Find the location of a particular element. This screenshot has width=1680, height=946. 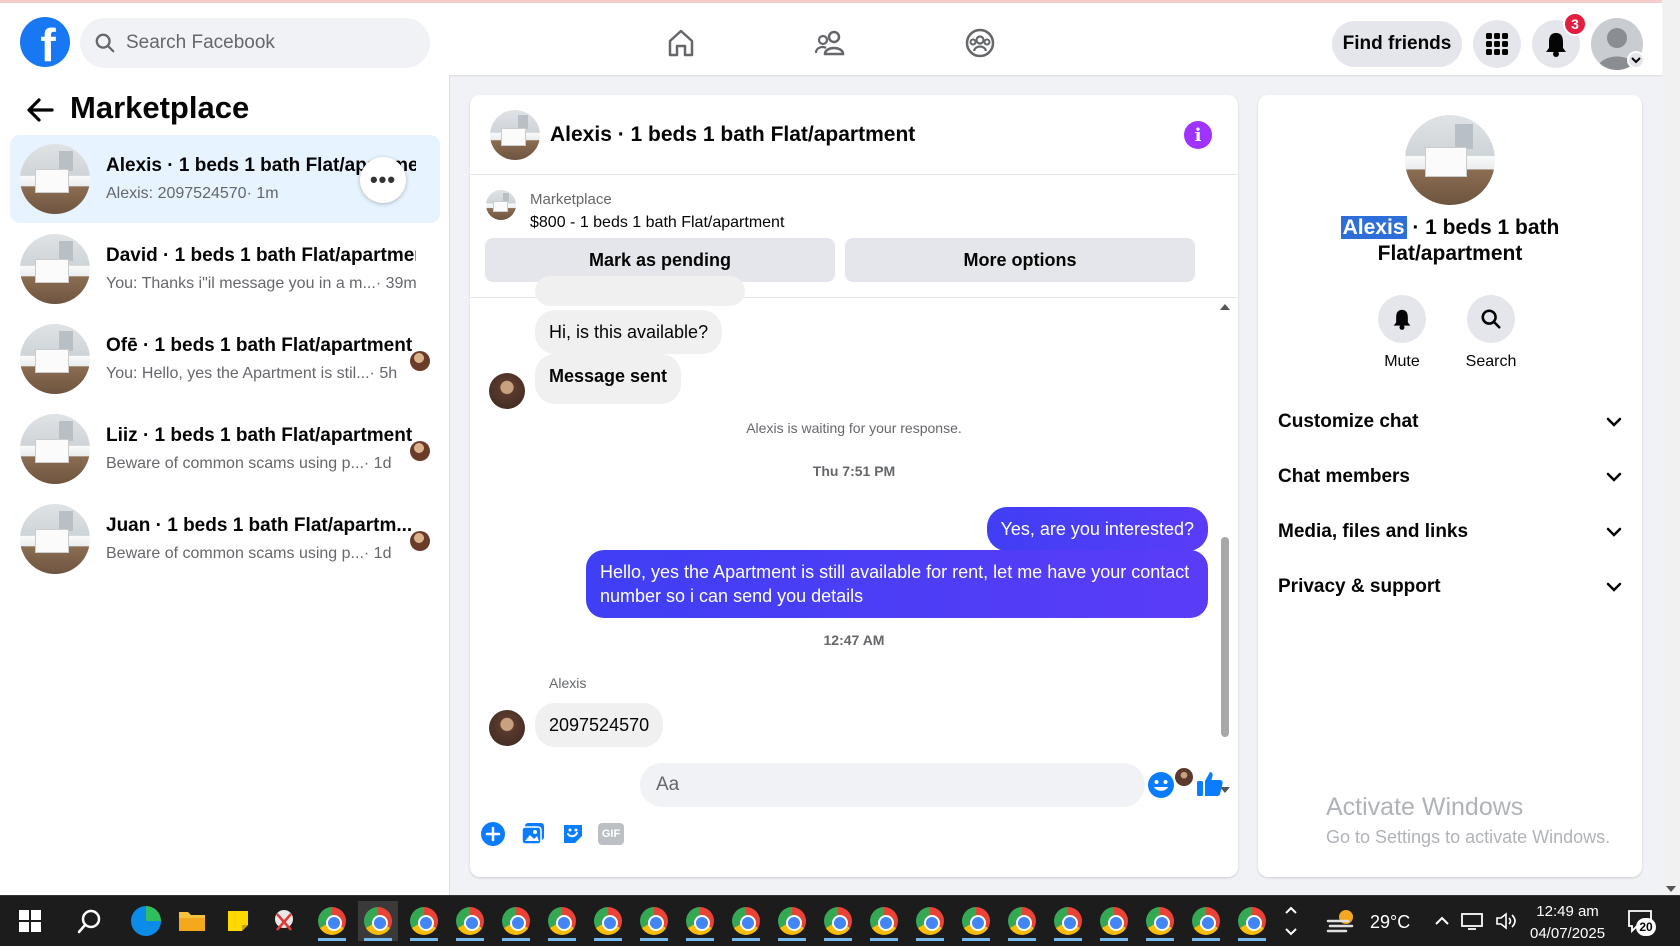

listing-title: $800 - 1 beds 1 bath Flat/apartment is located at coordinates (657, 223).